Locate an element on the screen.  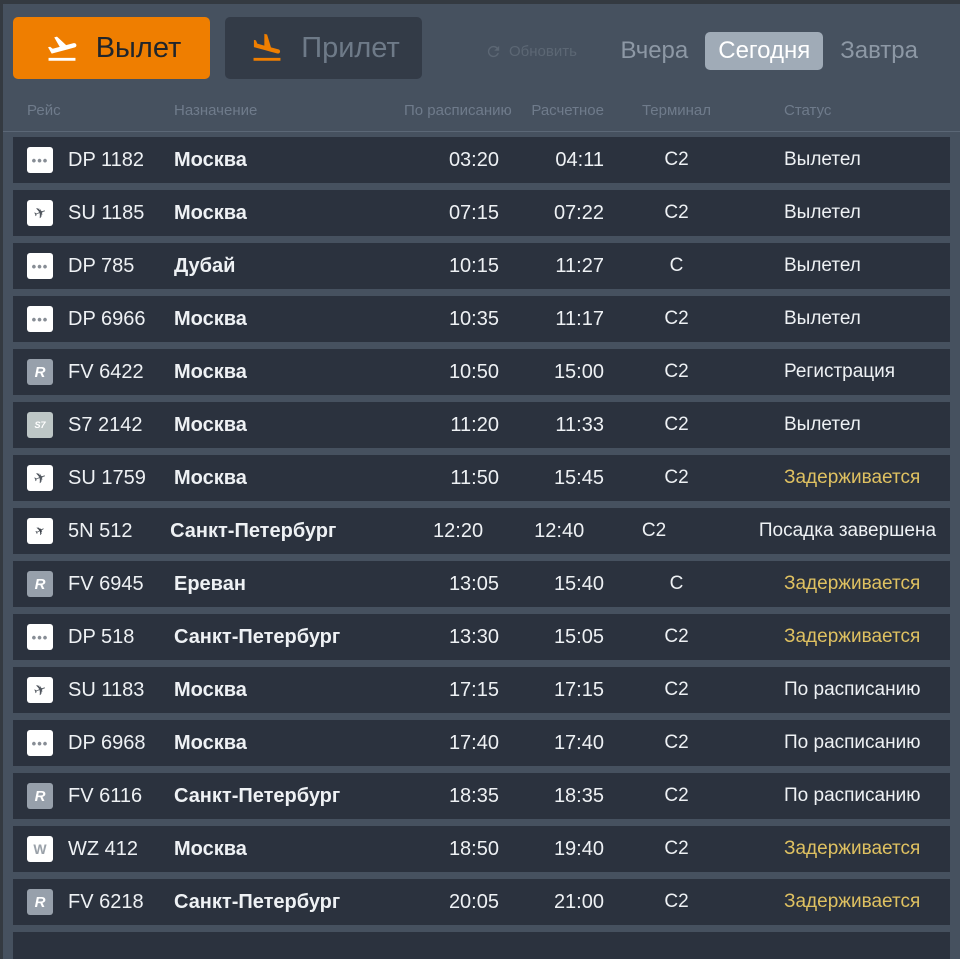
day-switcher: Вчера Сегодня Завтра is located at coordinates (769, 51).